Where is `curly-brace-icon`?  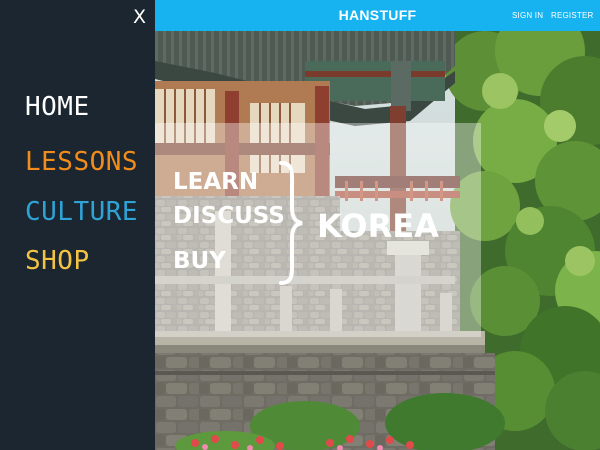 curly-brace-icon is located at coordinates (291, 223).